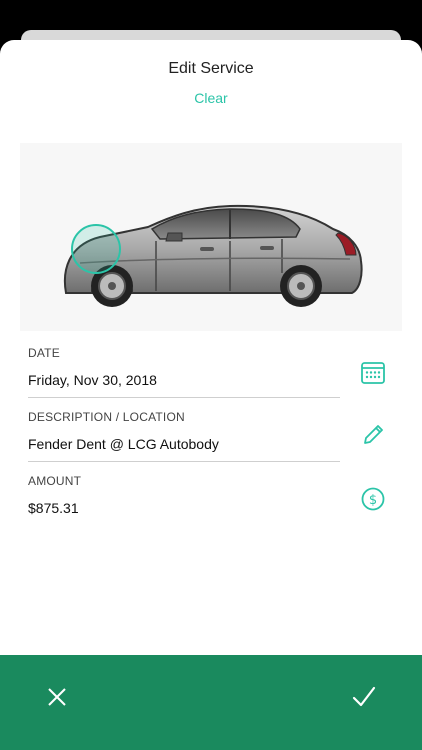 The width and height of the screenshot is (422, 750). Describe the element at coordinates (213, 255) in the screenshot. I see `car-illustration` at that location.